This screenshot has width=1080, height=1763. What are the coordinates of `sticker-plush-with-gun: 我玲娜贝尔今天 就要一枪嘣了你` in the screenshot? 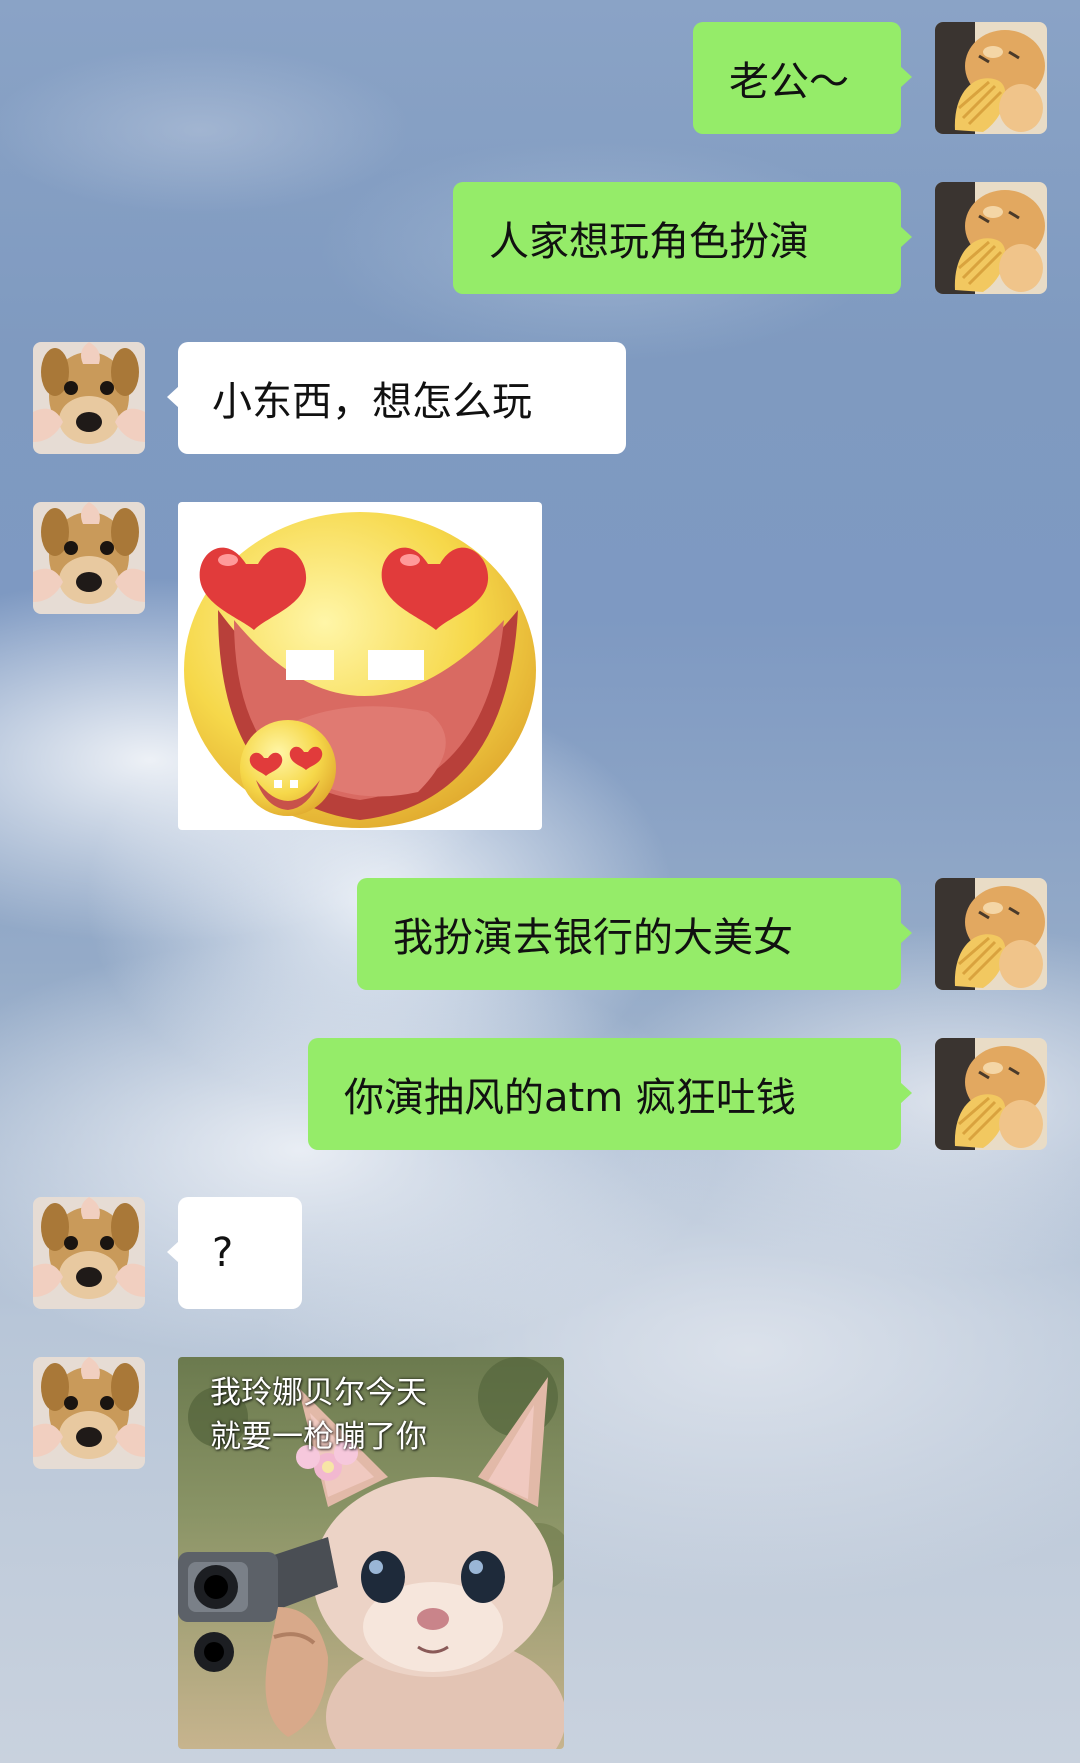 It's located at (371, 1553).